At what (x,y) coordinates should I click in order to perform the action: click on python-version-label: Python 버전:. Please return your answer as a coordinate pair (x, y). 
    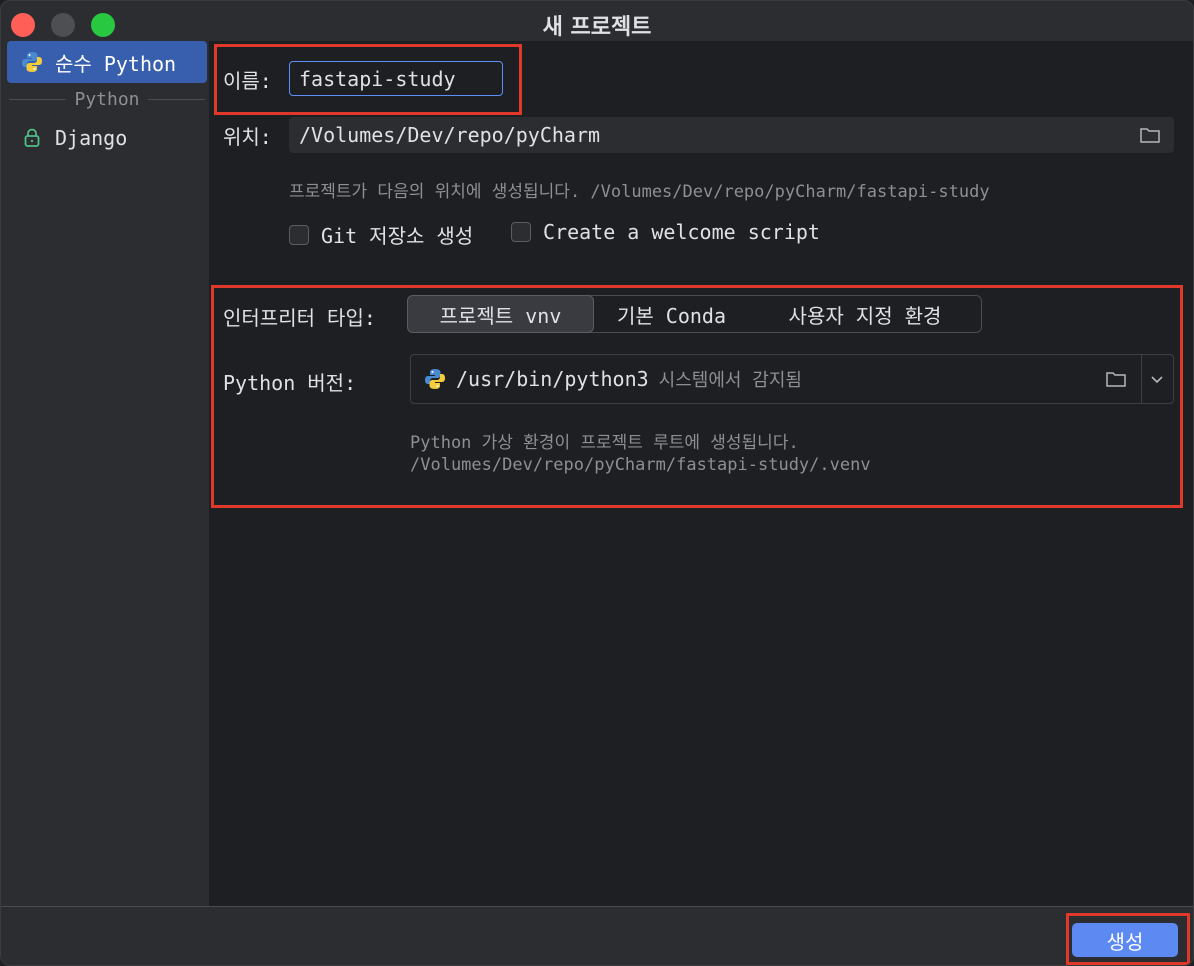
    Looking at the image, I should click on (290, 383).